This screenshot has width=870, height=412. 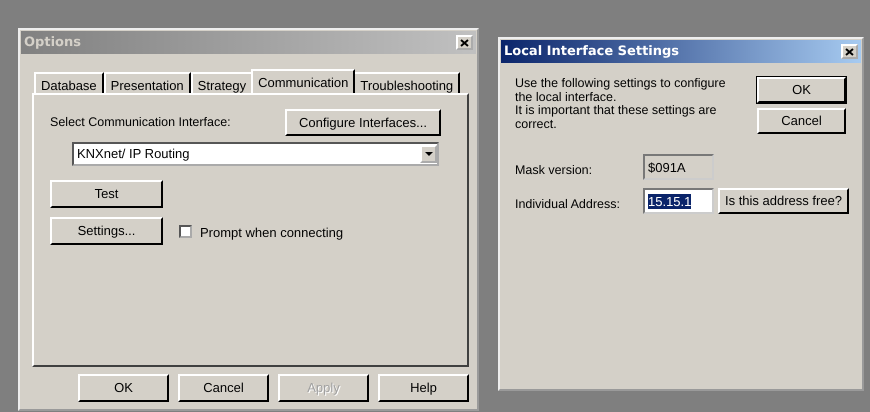 I want to click on dialog-button: Help, so click(x=423, y=388).